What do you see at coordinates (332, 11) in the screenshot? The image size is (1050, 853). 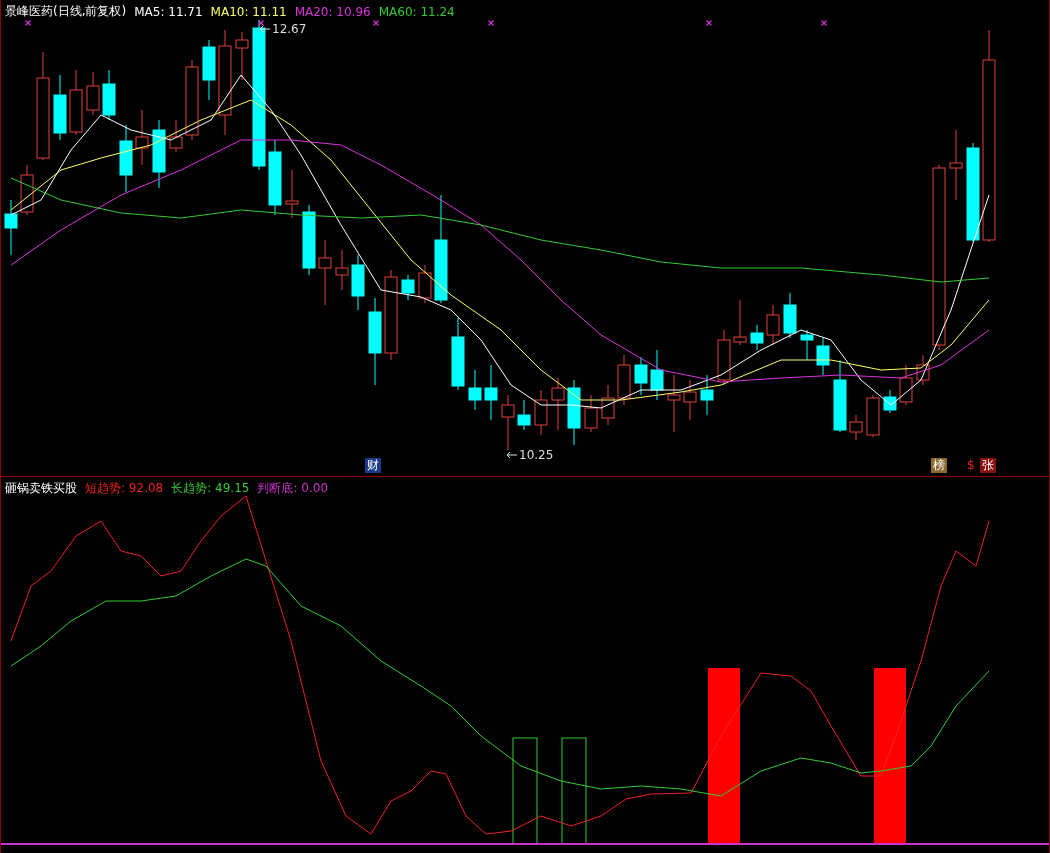 I see `indicator-value: MA20: 10.96` at bounding box center [332, 11].